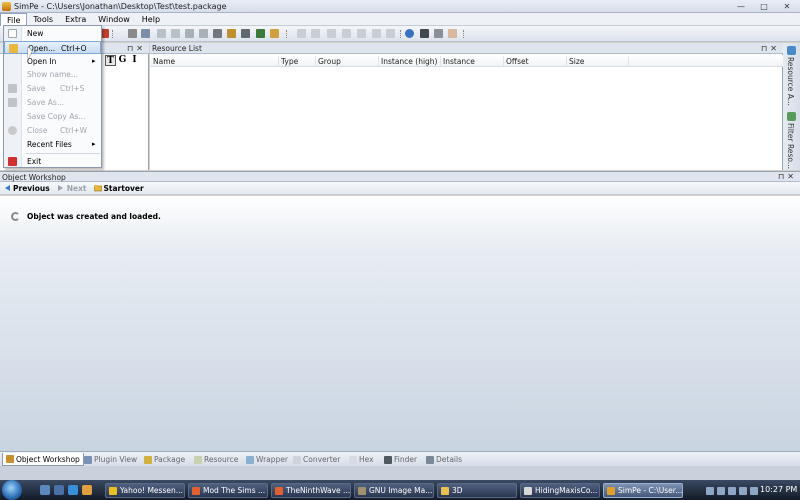 The image size is (800, 500). Describe the element at coordinates (576, 62) in the screenshot. I see `column-size: Size` at that location.